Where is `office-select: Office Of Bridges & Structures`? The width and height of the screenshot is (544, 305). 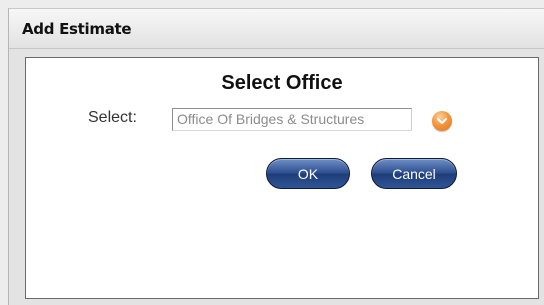
office-select: Office Of Bridges & Structures is located at coordinates (292, 119).